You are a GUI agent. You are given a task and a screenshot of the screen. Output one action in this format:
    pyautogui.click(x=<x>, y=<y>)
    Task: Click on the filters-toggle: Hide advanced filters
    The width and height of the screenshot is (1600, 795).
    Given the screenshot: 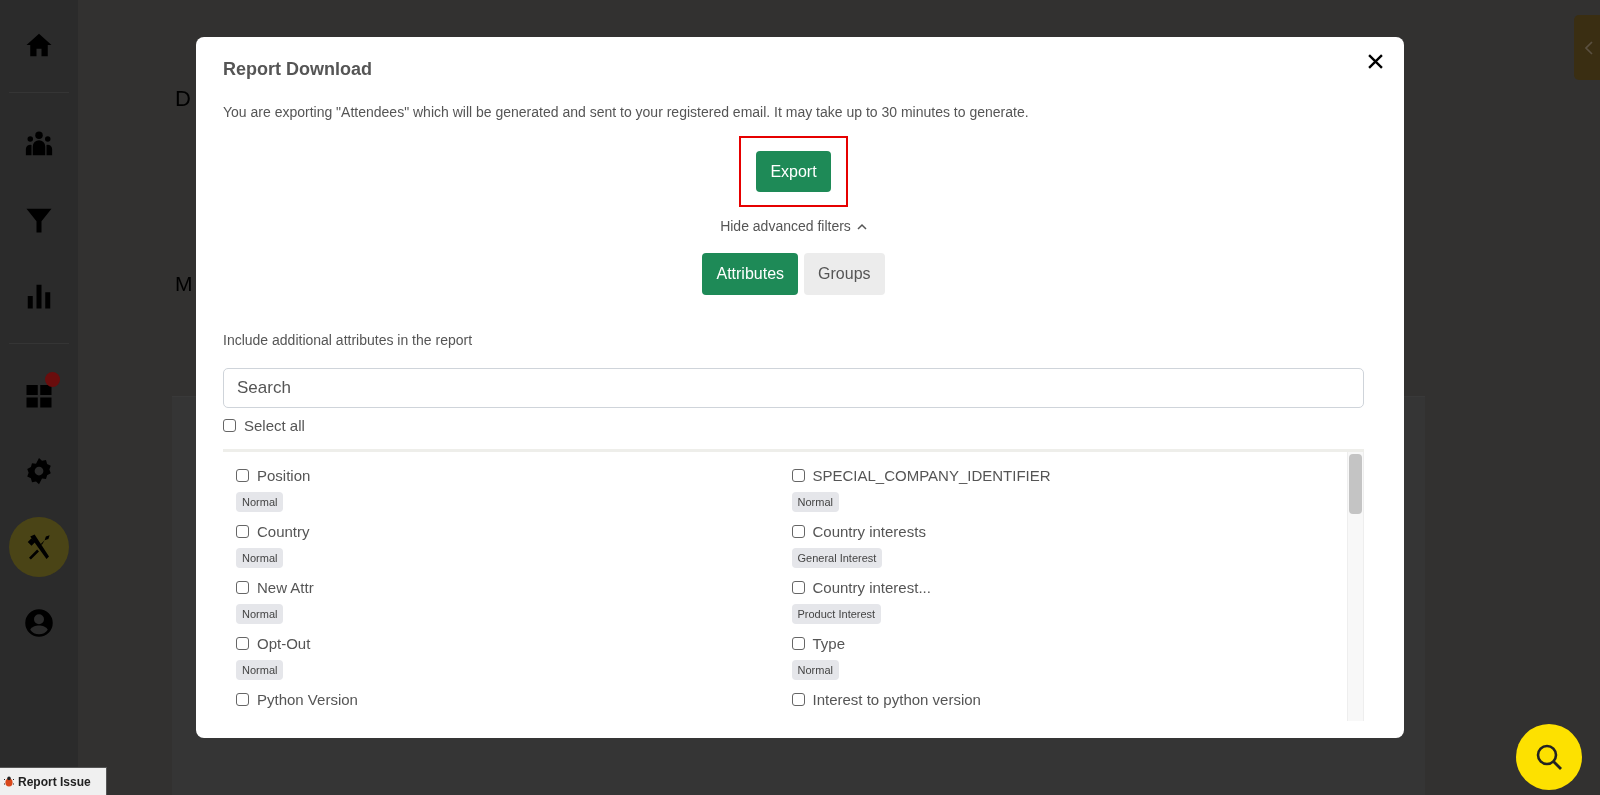 What is the action you would take?
    pyautogui.click(x=793, y=226)
    